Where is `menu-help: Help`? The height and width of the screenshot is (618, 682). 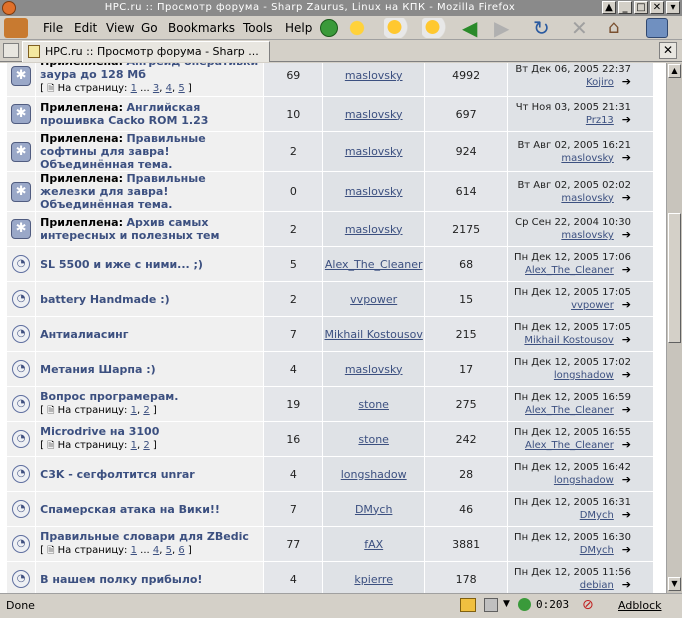
menu-help: Help is located at coordinates (298, 28).